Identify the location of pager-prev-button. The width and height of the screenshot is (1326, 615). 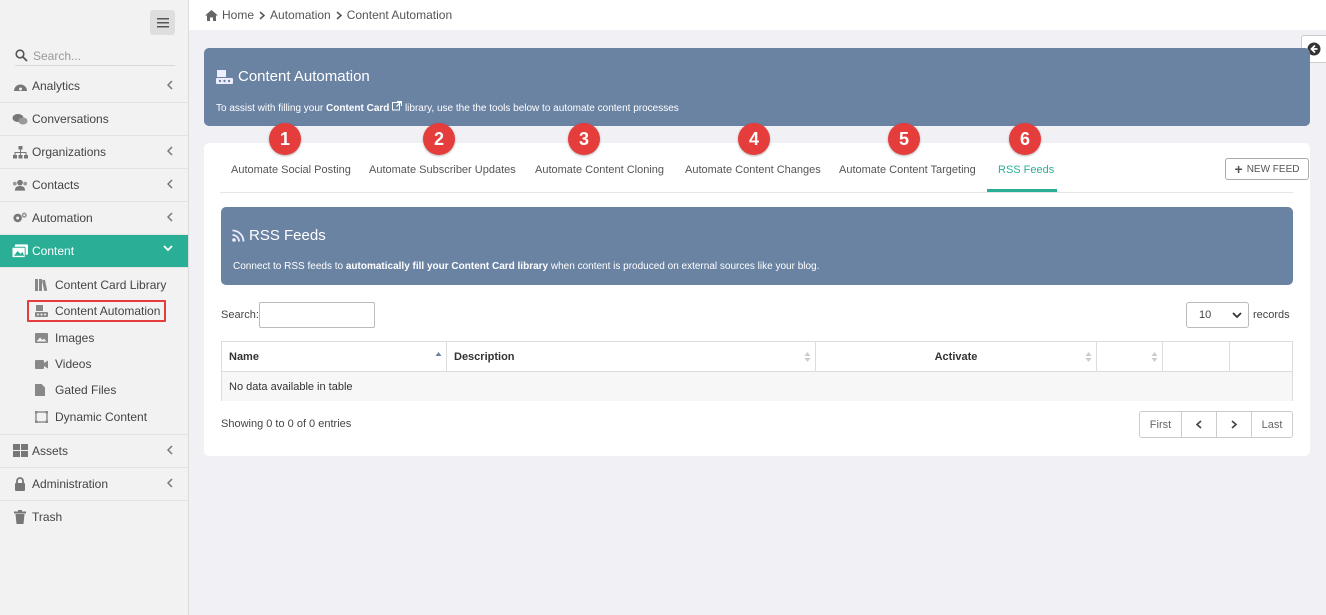
(1199, 424).